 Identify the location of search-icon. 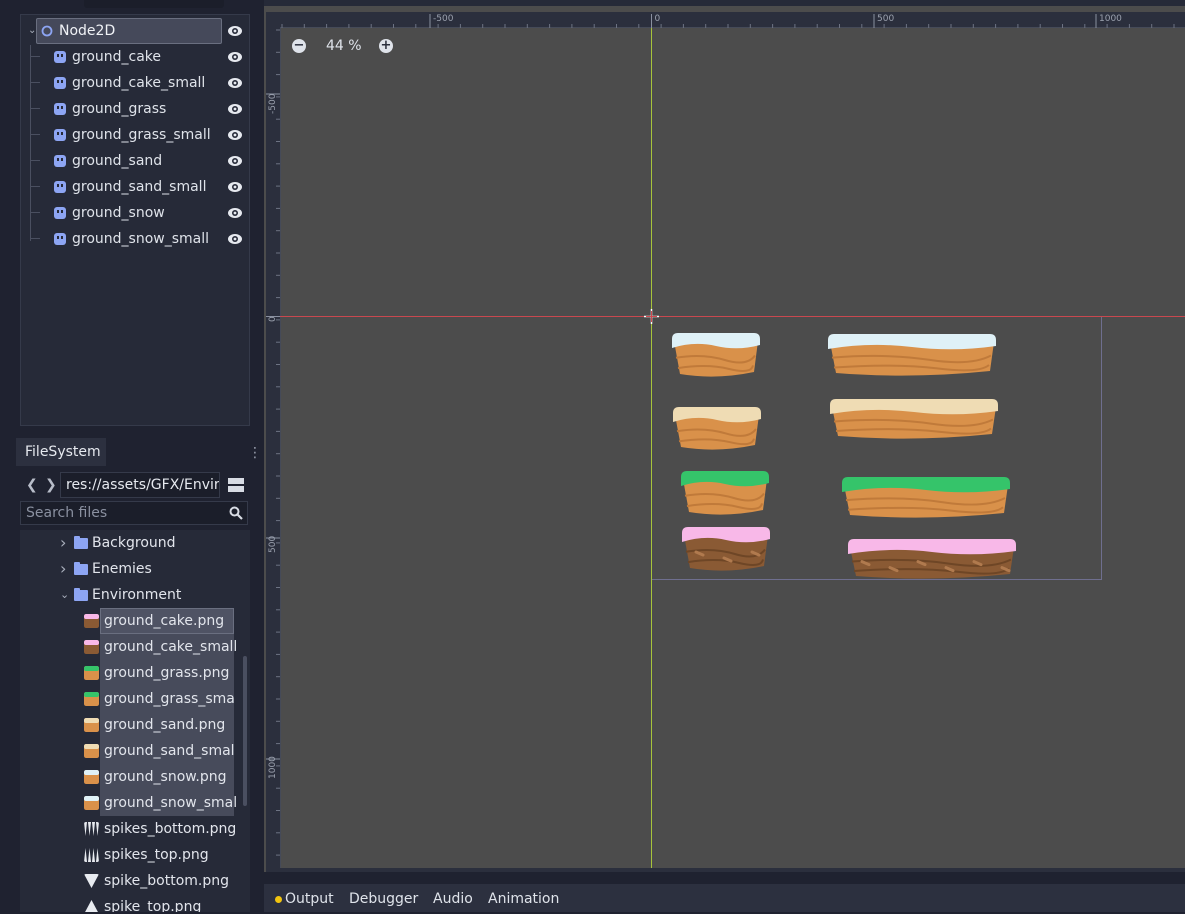
(236, 513).